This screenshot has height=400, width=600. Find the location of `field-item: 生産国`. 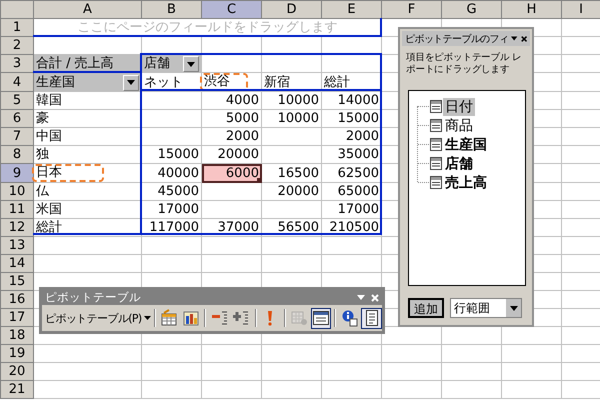

field-item: 生産国 is located at coordinates (466, 145).